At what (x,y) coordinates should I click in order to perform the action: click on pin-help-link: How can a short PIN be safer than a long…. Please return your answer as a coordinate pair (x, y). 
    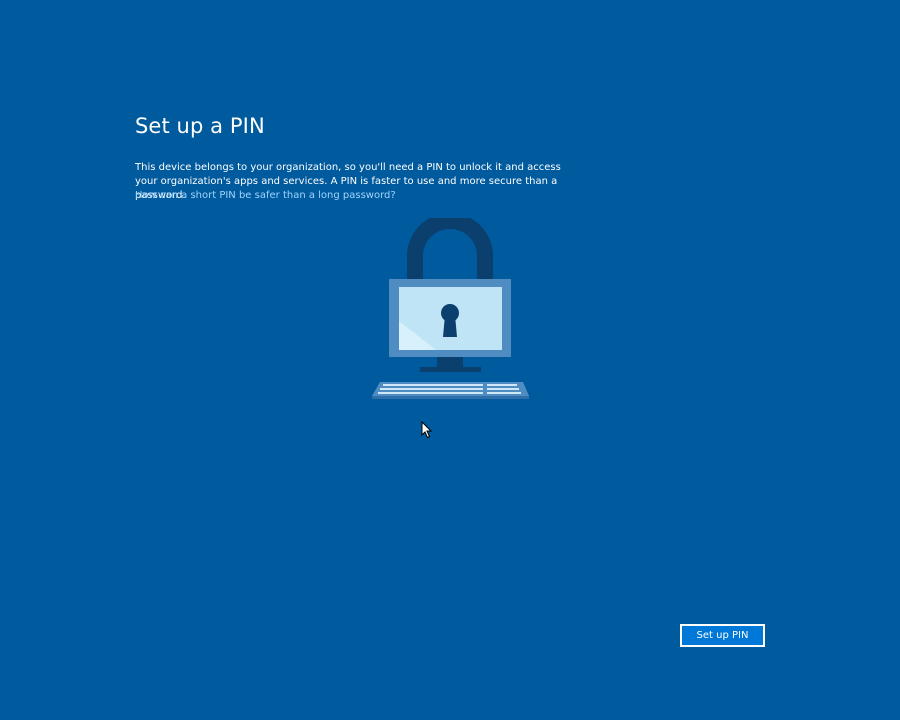
    Looking at the image, I should click on (265, 196).